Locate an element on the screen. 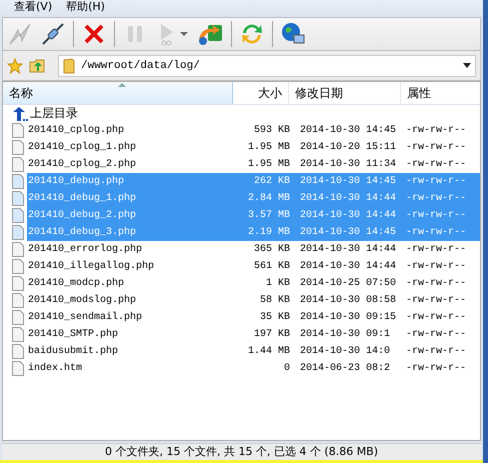 The image size is (488, 463). folder-up-icon is located at coordinates (37, 66).